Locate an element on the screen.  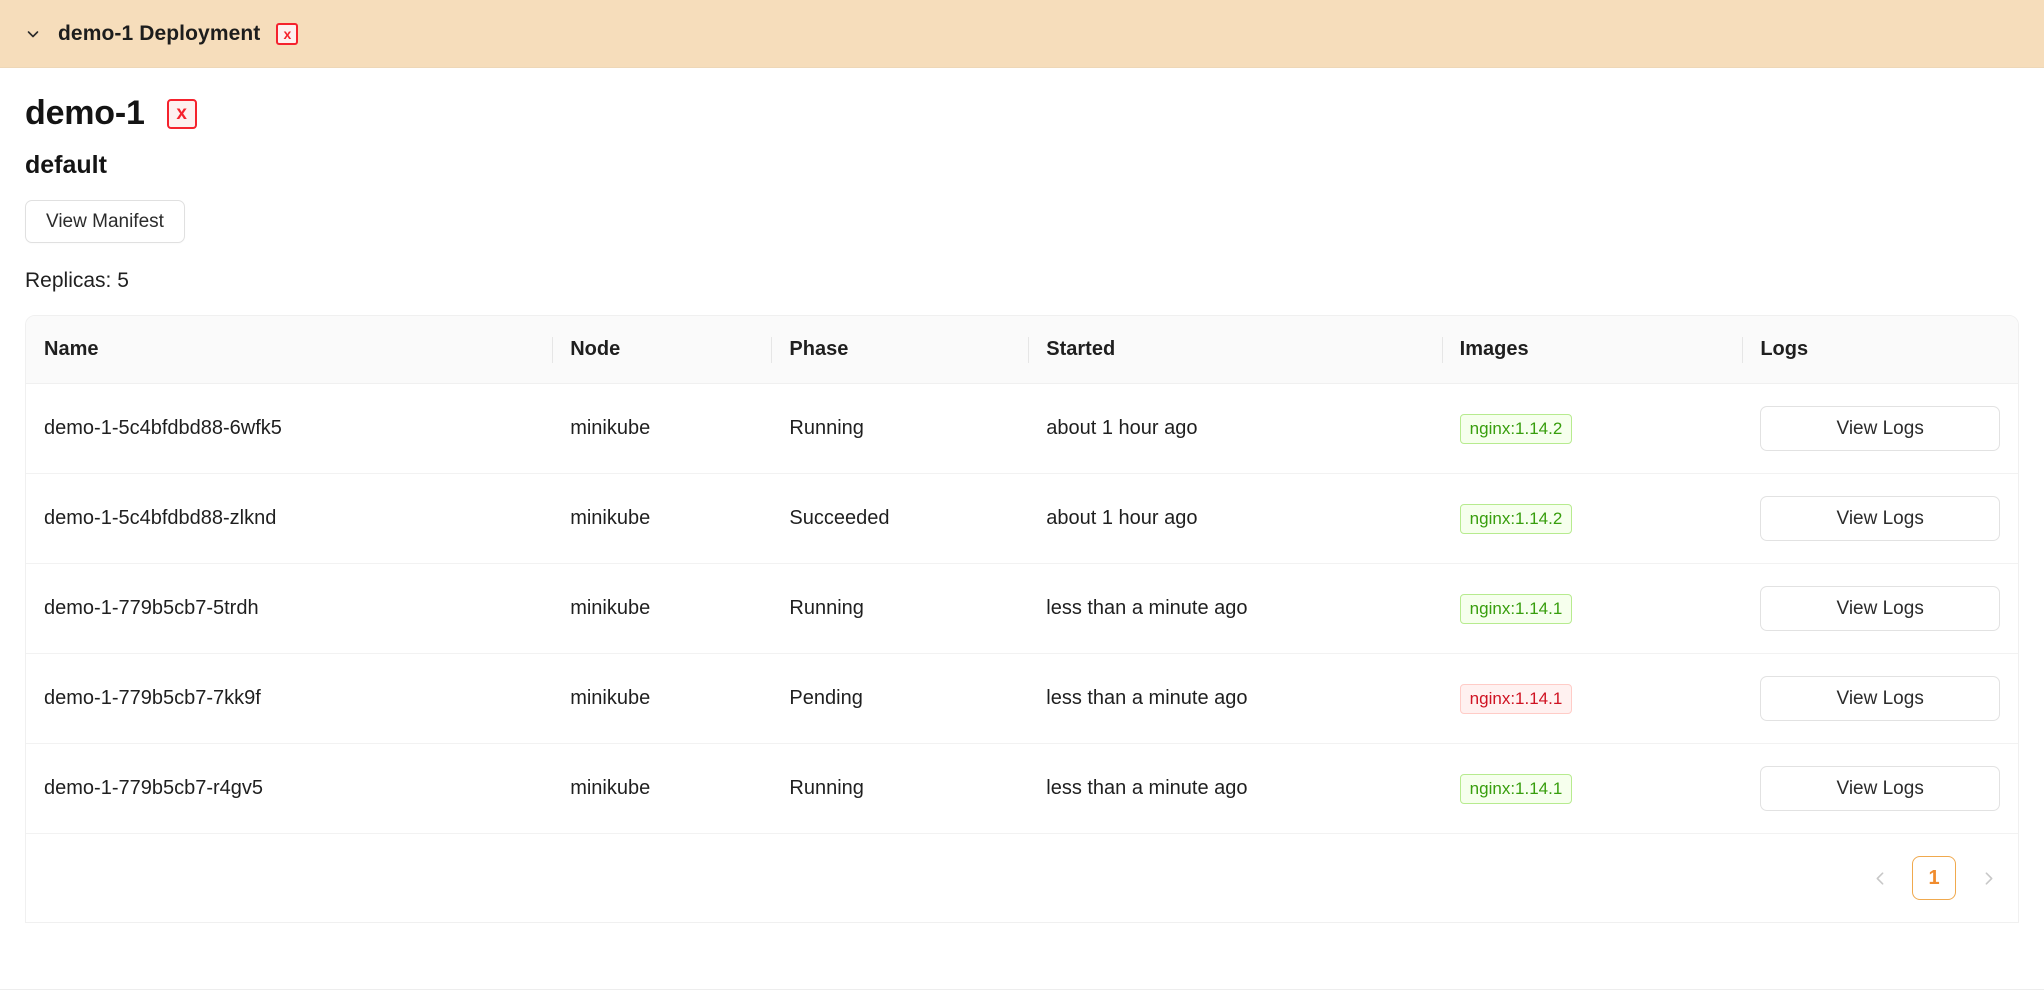
pod-name-cell: demo-1-779b5cb7-5trdh is located at coordinates (289, 608).